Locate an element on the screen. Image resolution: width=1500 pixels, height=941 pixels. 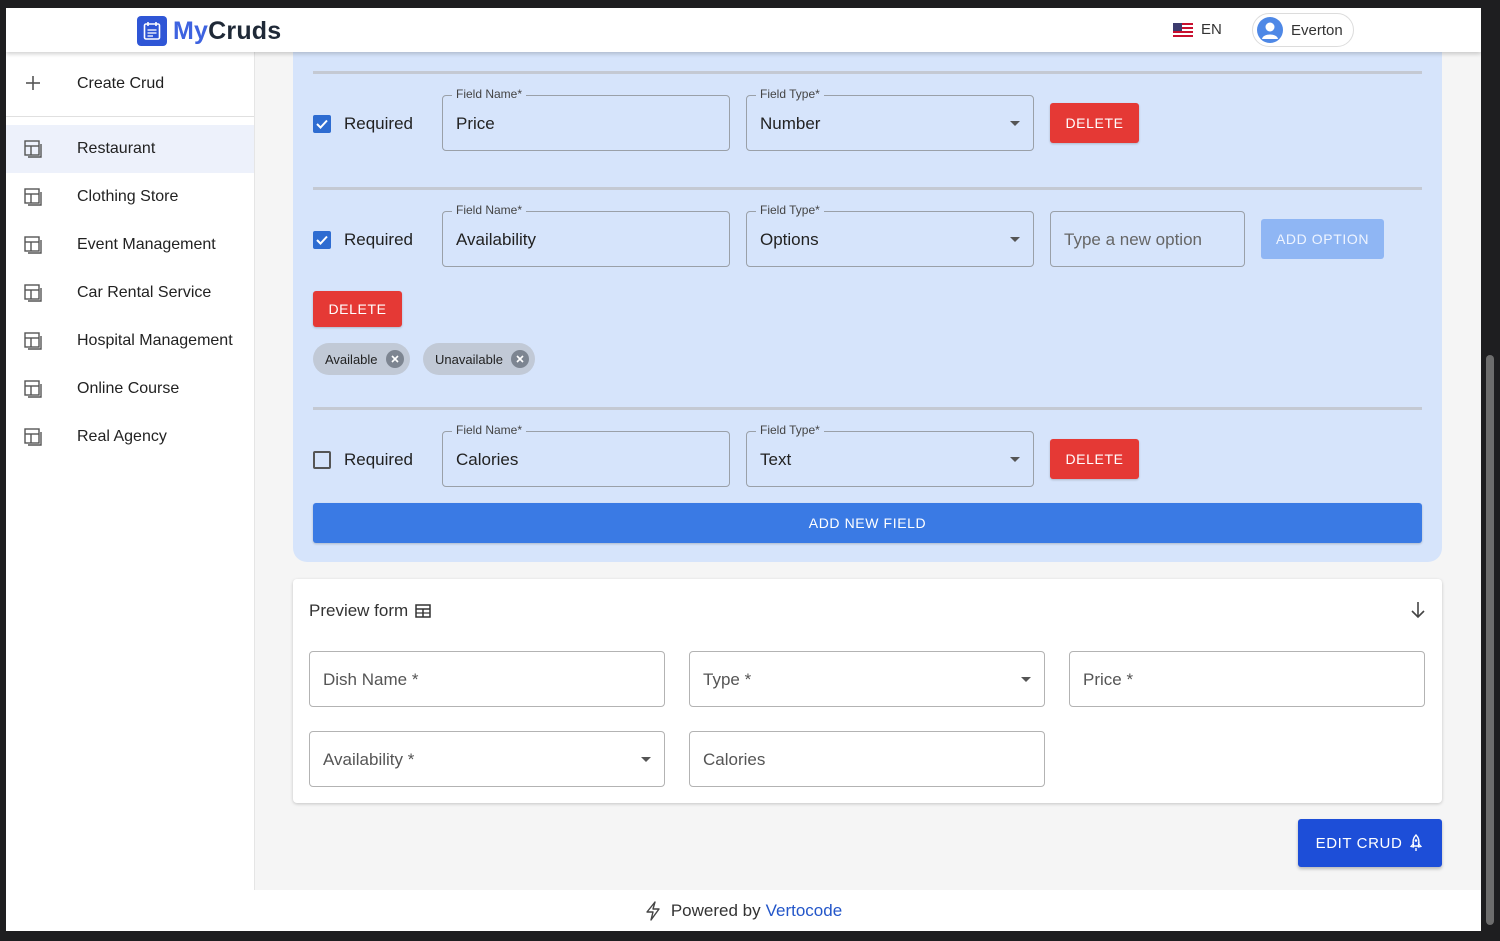
sidebar-item-real-agency: Real Agency is located at coordinates (130, 437).